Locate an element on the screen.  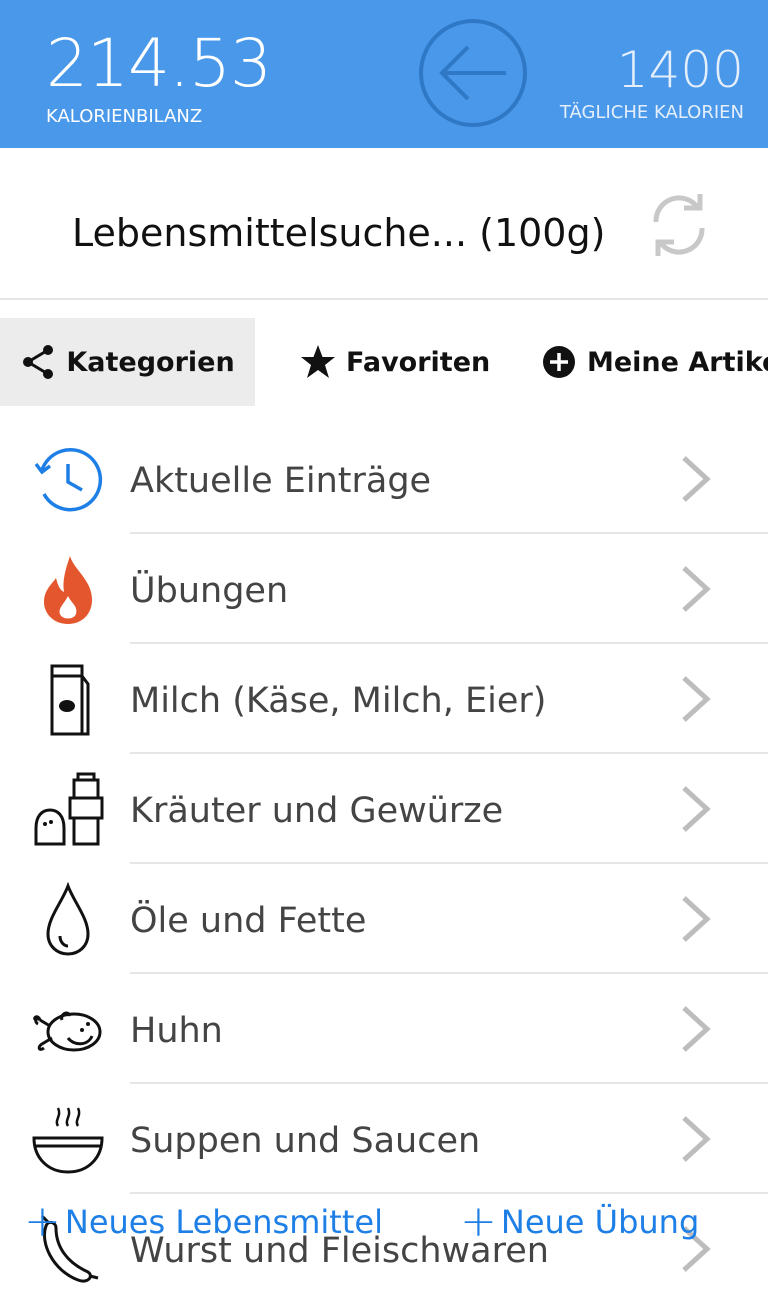
tab-favoriten: Favoriten is located at coordinates (395, 362).